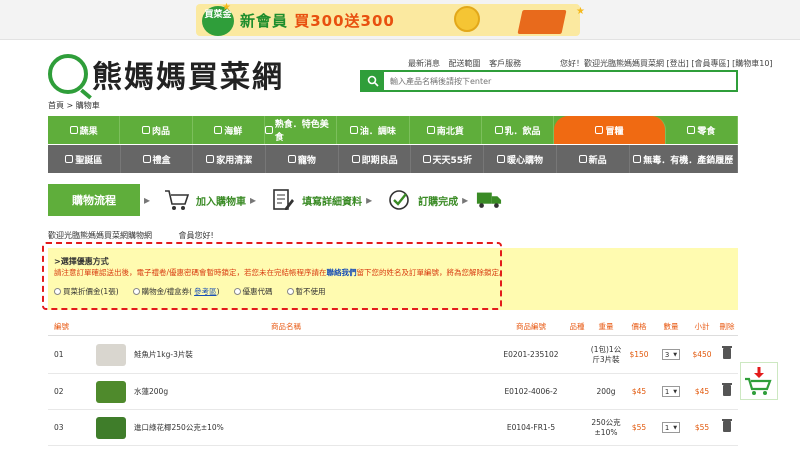 This screenshot has height=449, width=800. Describe the element at coordinates (424, 63) in the screenshot. I see `link-news: 最新消息` at that location.